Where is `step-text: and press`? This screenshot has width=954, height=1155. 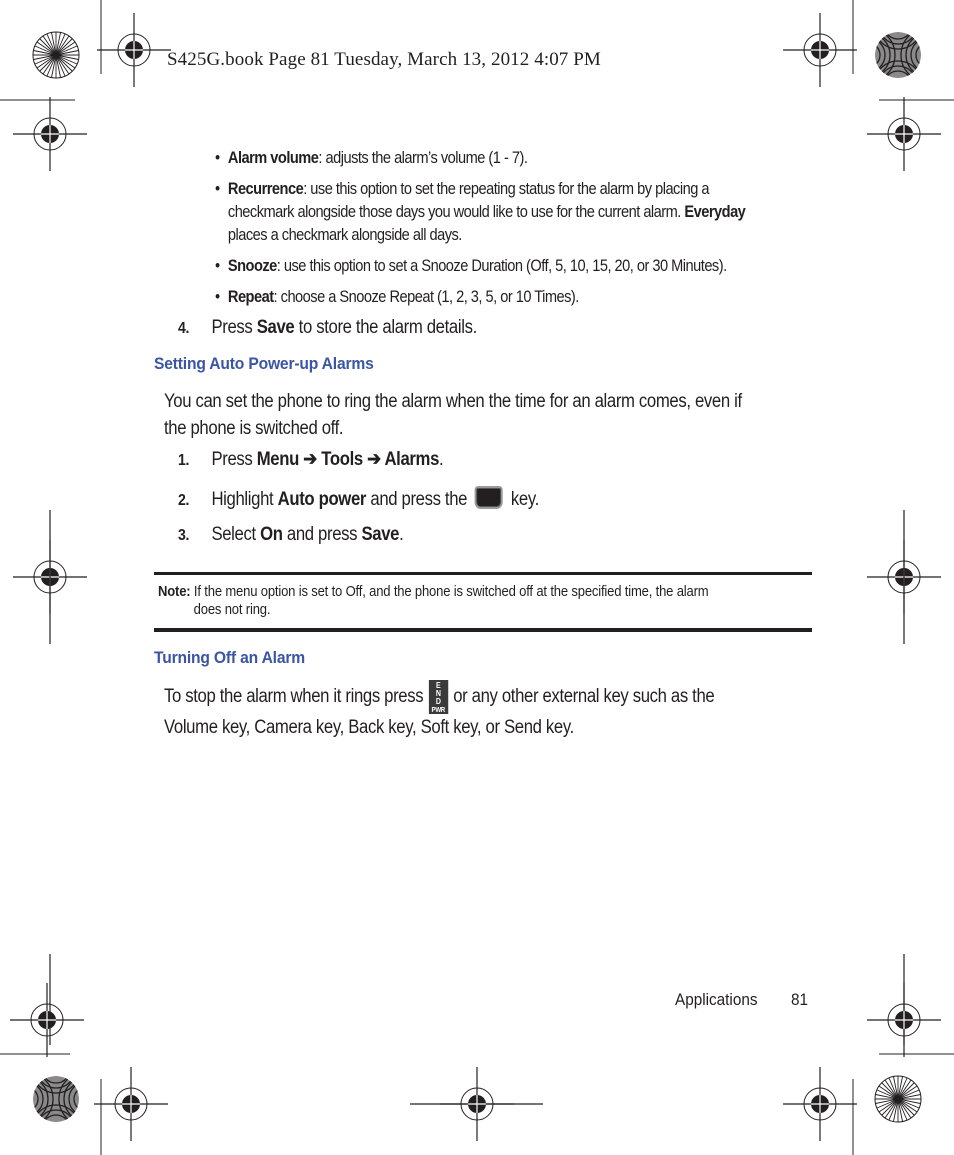
step-text: and press is located at coordinates (322, 534).